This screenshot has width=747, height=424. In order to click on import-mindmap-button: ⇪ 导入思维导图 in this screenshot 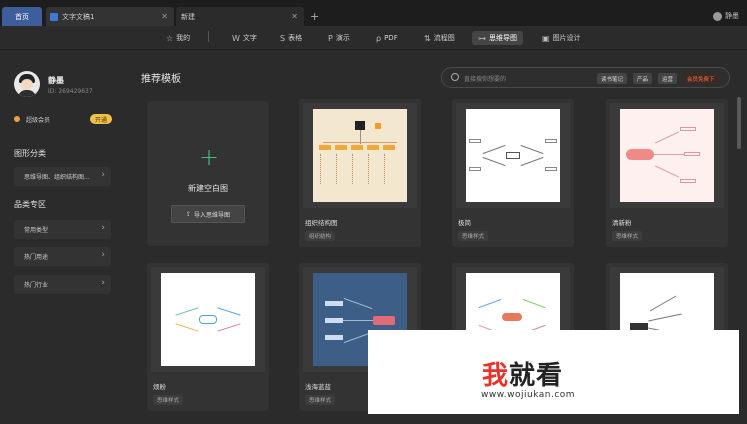, I will do `click(208, 214)`.